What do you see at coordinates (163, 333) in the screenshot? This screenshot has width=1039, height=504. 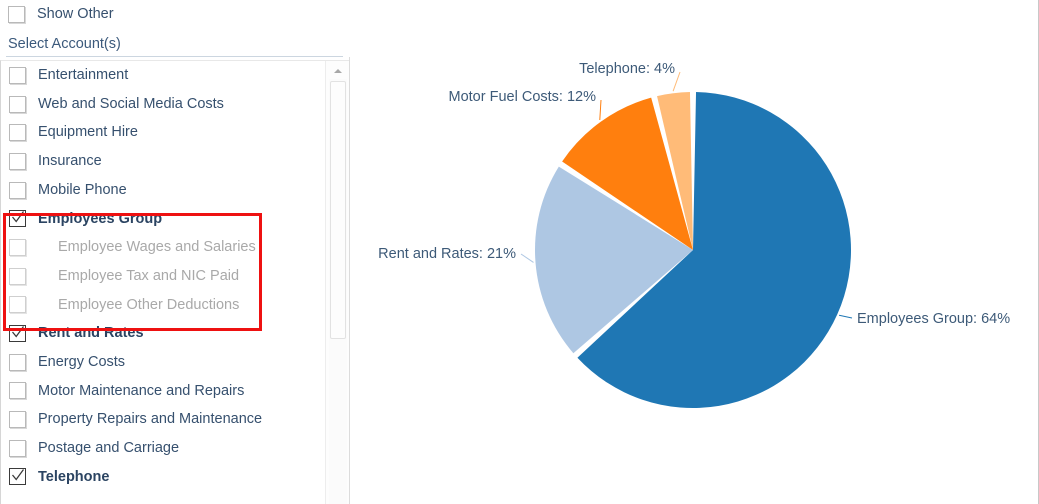 I see `account-list-item: Rent and Rates` at bounding box center [163, 333].